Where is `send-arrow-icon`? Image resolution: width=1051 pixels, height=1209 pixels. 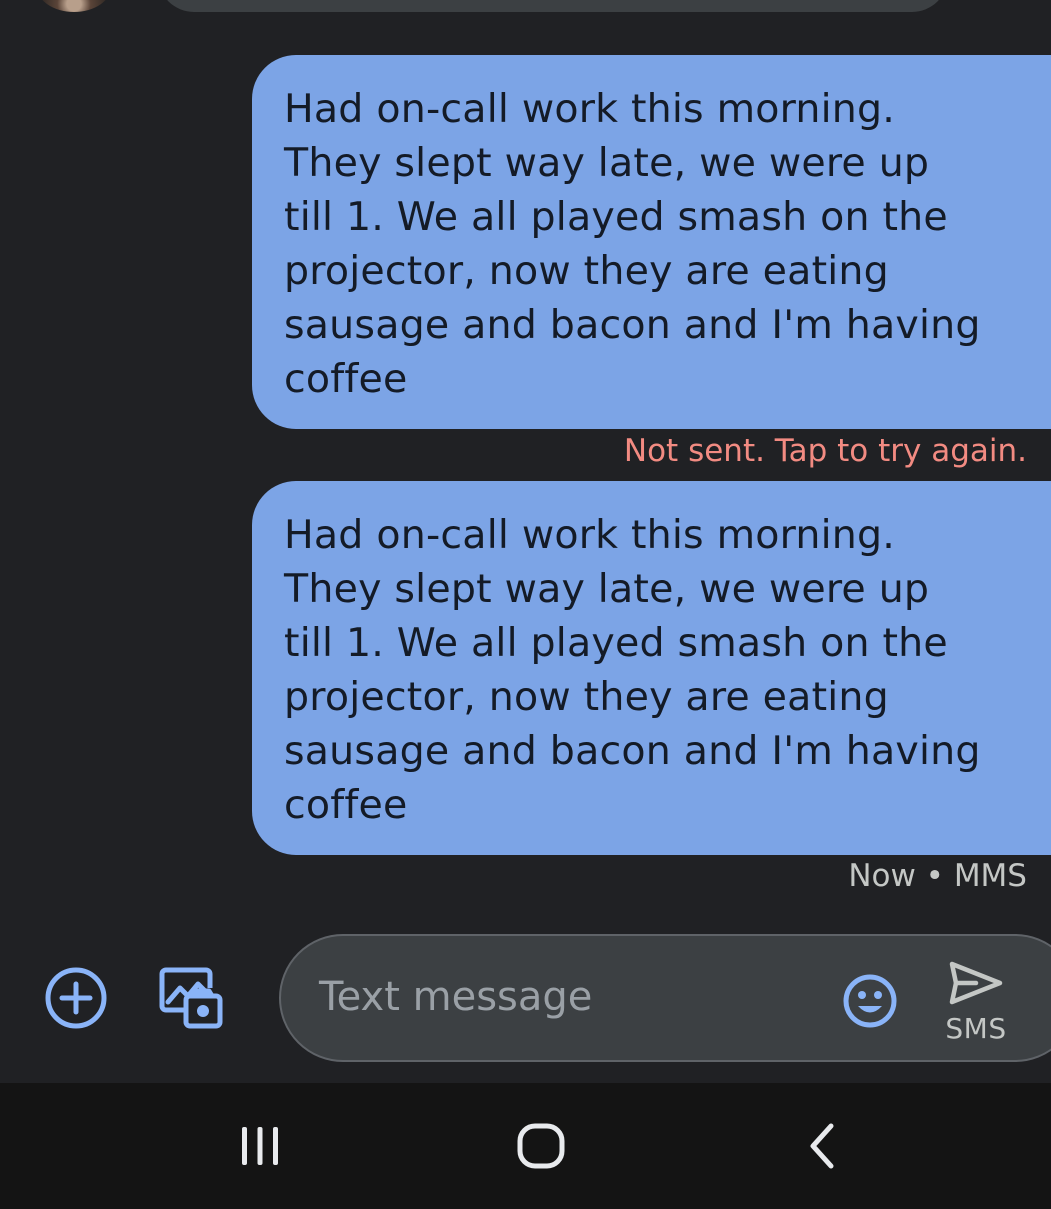 send-arrow-icon is located at coordinates (976, 983).